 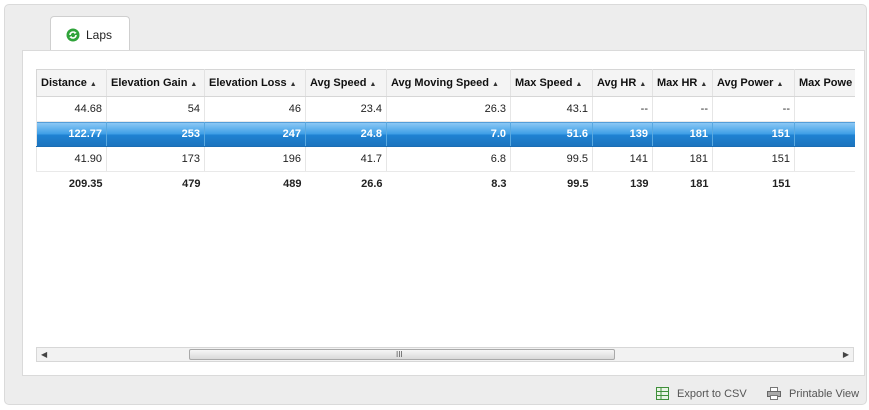 I want to click on total-max-speed: 99.5, so click(x=578, y=184).